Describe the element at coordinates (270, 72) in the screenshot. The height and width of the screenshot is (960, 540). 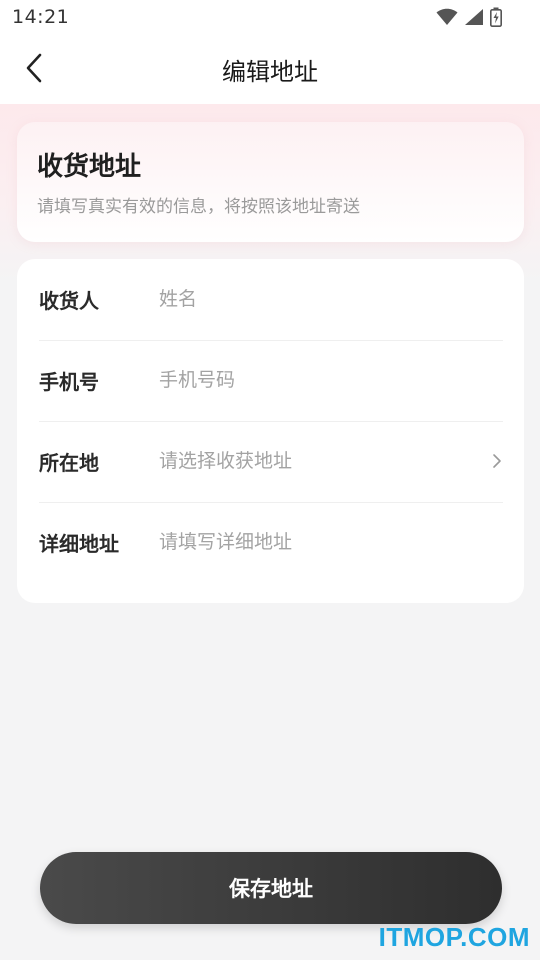
I see `page-title: 编辑地址` at that location.